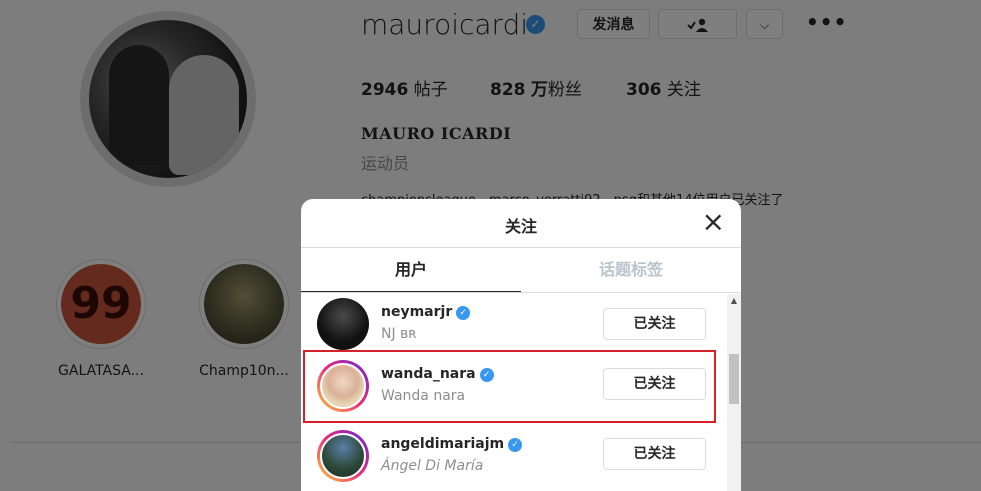 The image size is (981, 491). I want to click on user-username: neymarjr ✓, so click(426, 312).